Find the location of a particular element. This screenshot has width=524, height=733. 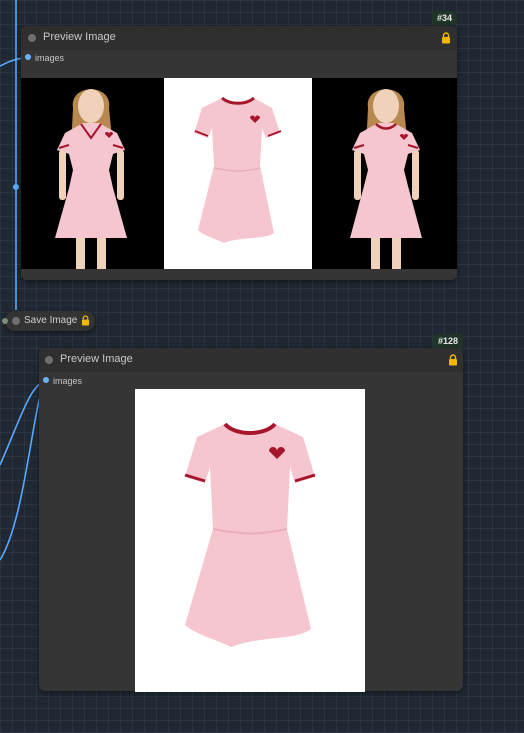

node-id-badge: #34 is located at coordinates (445, 18).